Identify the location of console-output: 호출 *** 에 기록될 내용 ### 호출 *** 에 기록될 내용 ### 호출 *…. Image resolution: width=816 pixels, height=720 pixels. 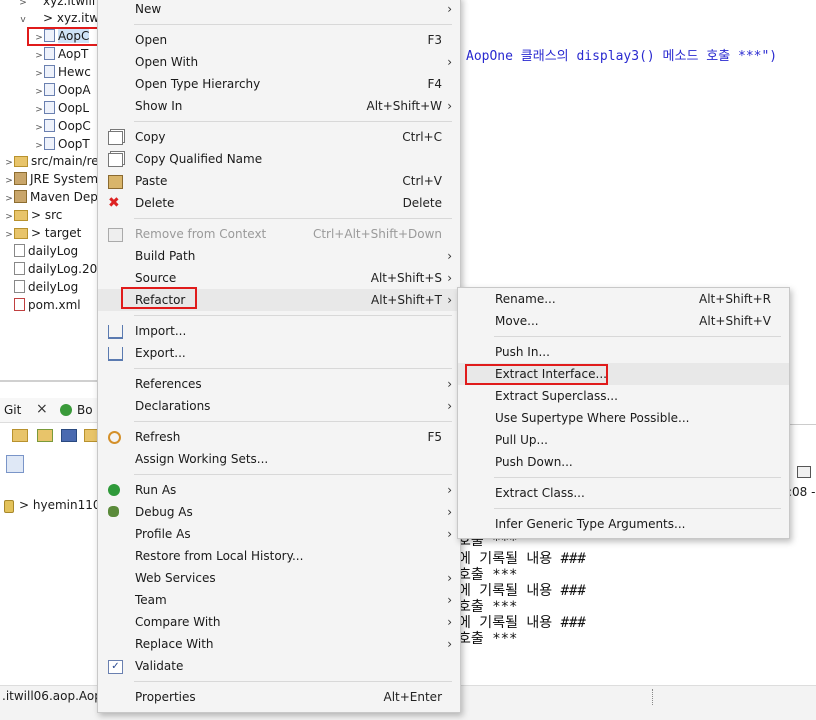
(637, 590).